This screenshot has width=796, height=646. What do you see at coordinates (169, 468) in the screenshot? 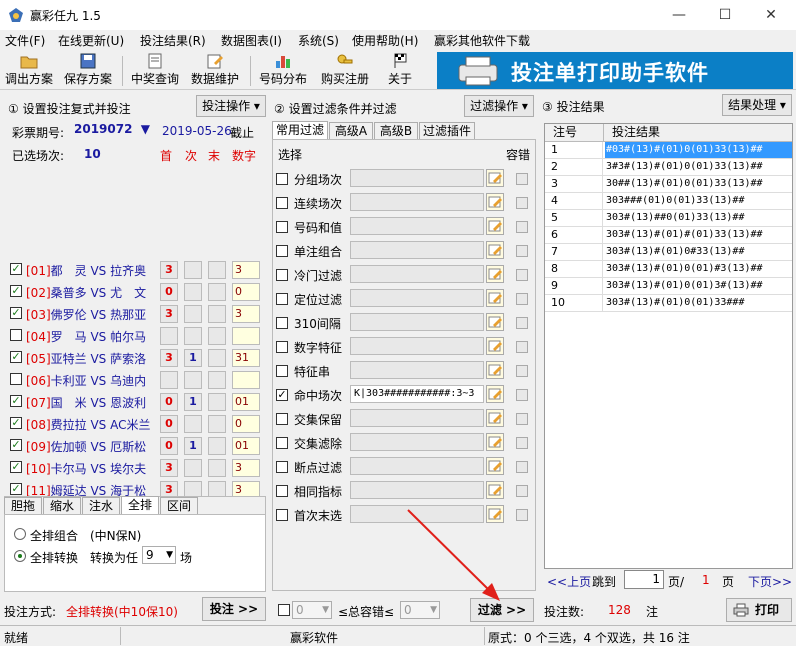
I see `first-choice-cell: 3` at bounding box center [169, 468].